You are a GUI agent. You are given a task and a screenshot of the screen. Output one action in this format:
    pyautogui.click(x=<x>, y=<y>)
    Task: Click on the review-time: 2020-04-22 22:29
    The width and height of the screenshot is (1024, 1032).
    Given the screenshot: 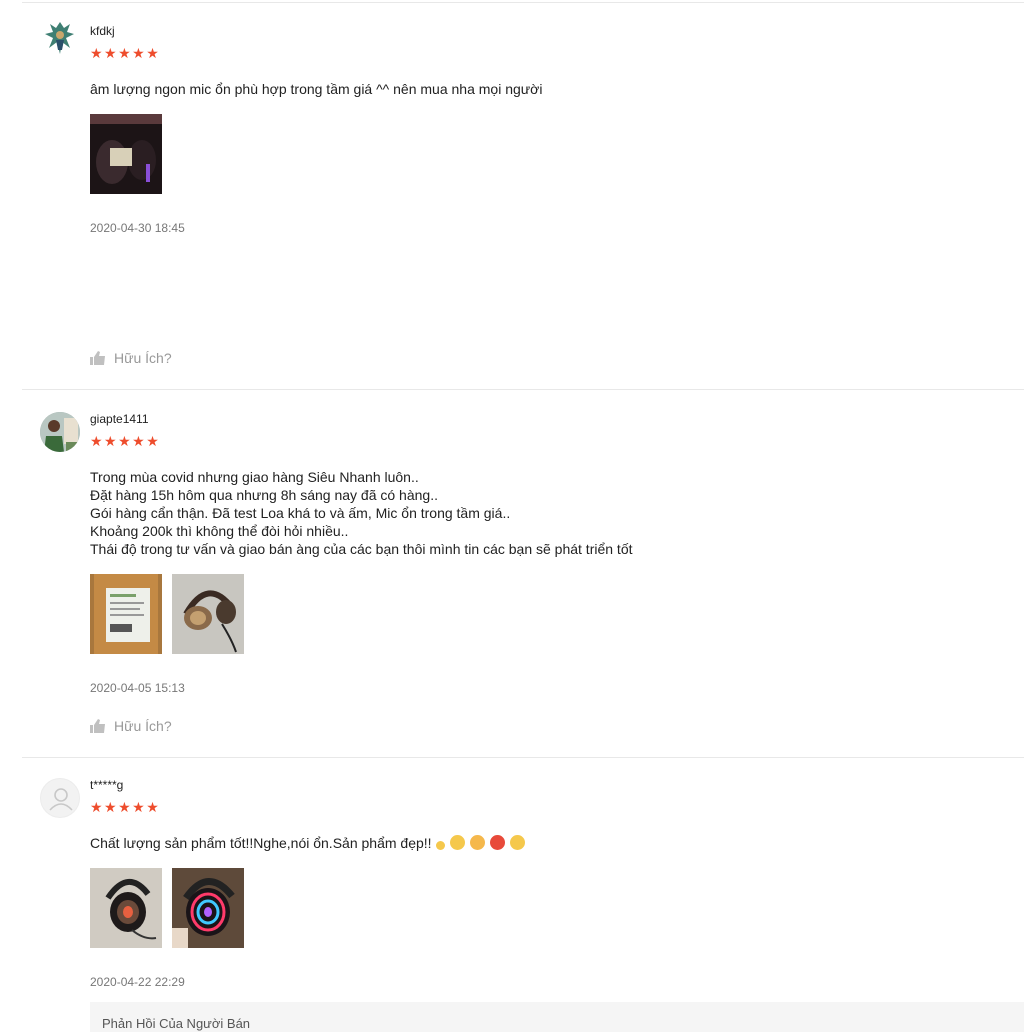 What is the action you would take?
    pyautogui.click(x=137, y=982)
    